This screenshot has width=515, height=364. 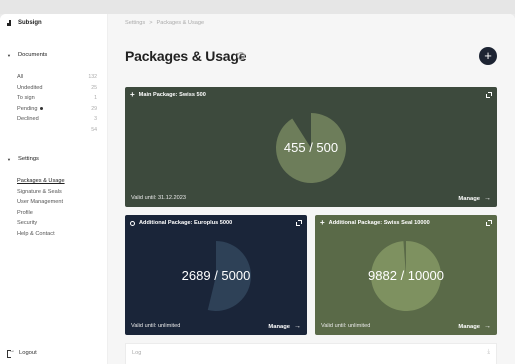 I want to click on sidebar-item-to-sign: To sign 1, so click(x=57, y=98).